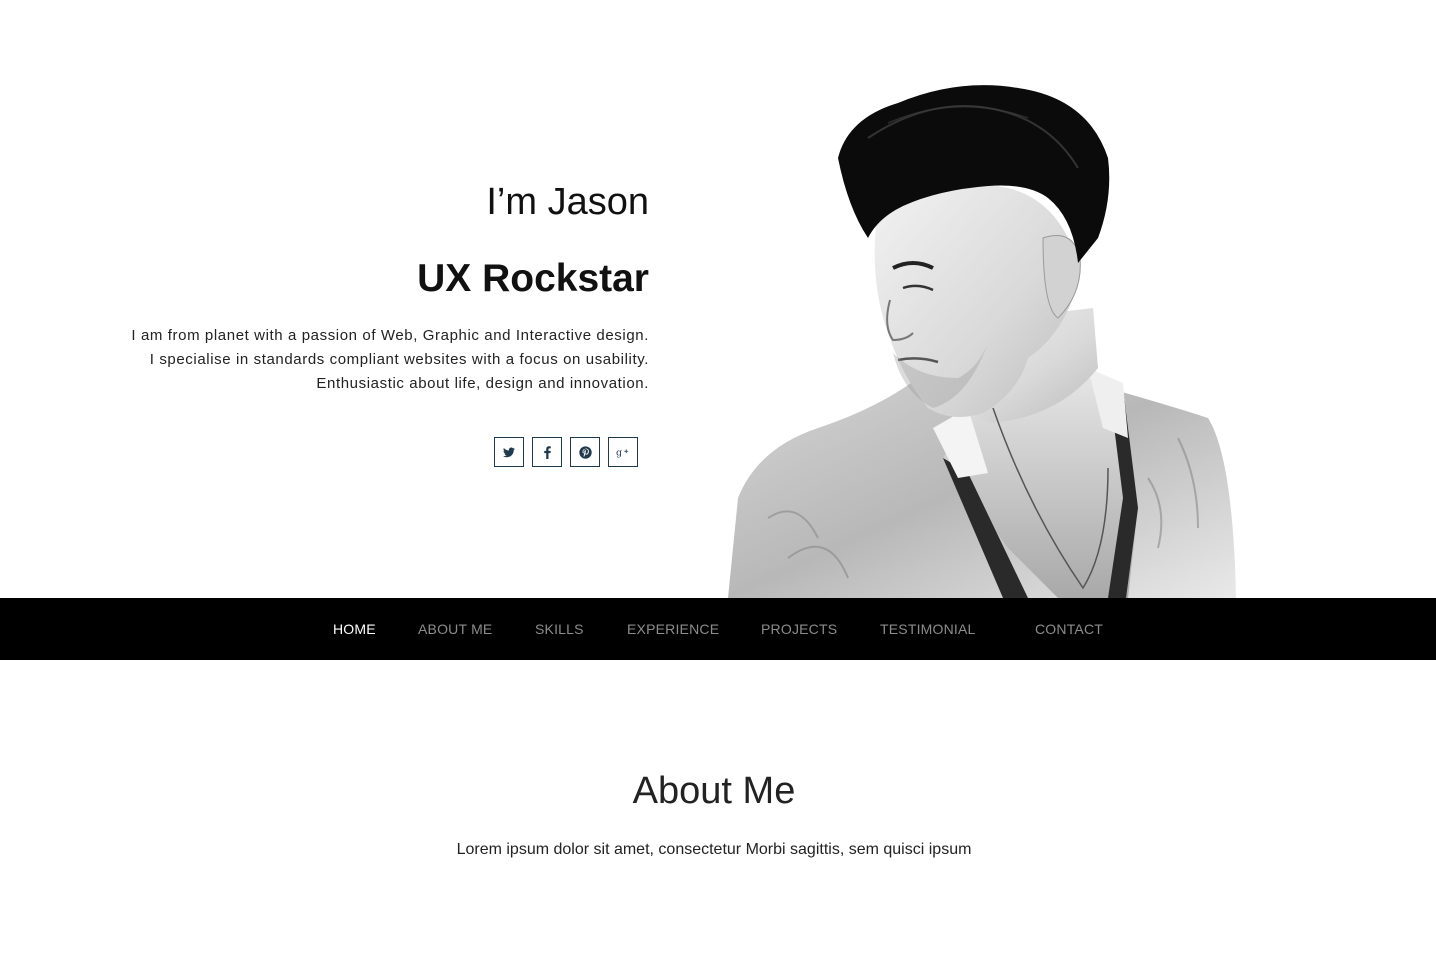 The height and width of the screenshot is (957, 1436). I want to click on pinterest-icon, so click(585, 452).